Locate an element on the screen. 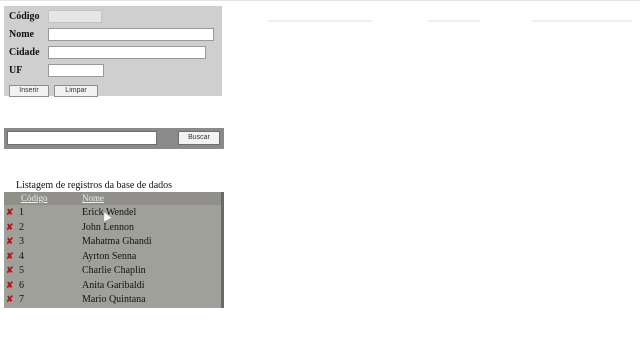 The height and width of the screenshot is (360, 640). row-code: 7 is located at coordinates (21, 299).